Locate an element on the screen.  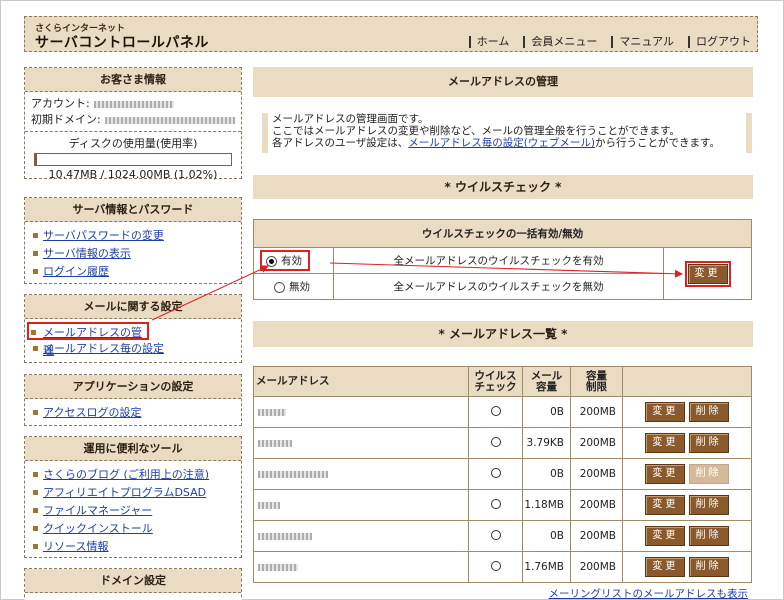
option-disable-cell: 無効 is located at coordinates (293, 286).